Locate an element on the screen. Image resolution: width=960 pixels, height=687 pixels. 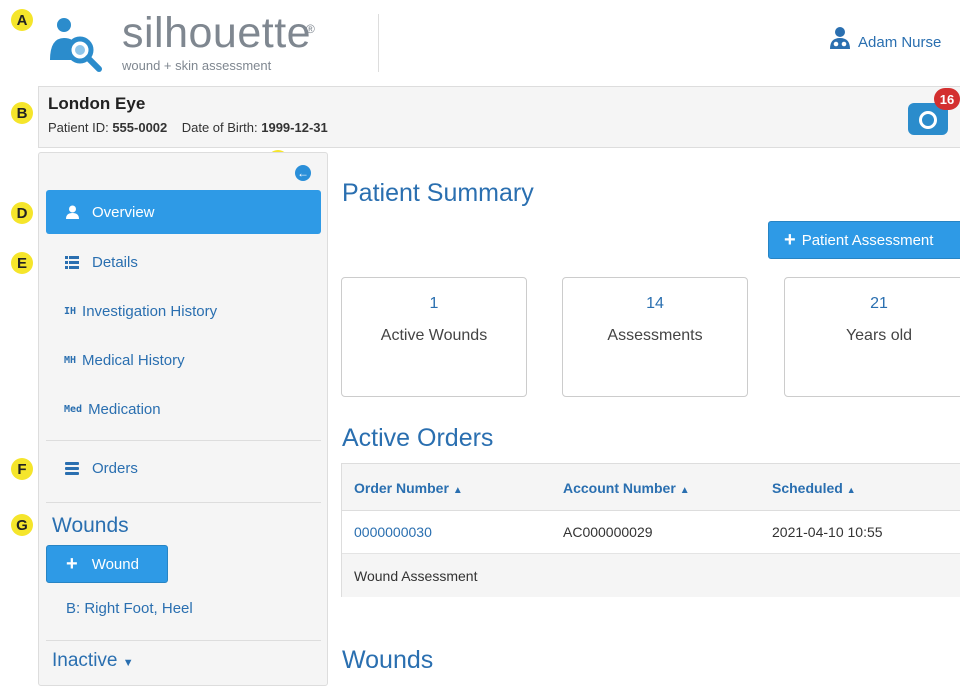
column-scheduled: Scheduled ▲ is located at coordinates (814, 488).